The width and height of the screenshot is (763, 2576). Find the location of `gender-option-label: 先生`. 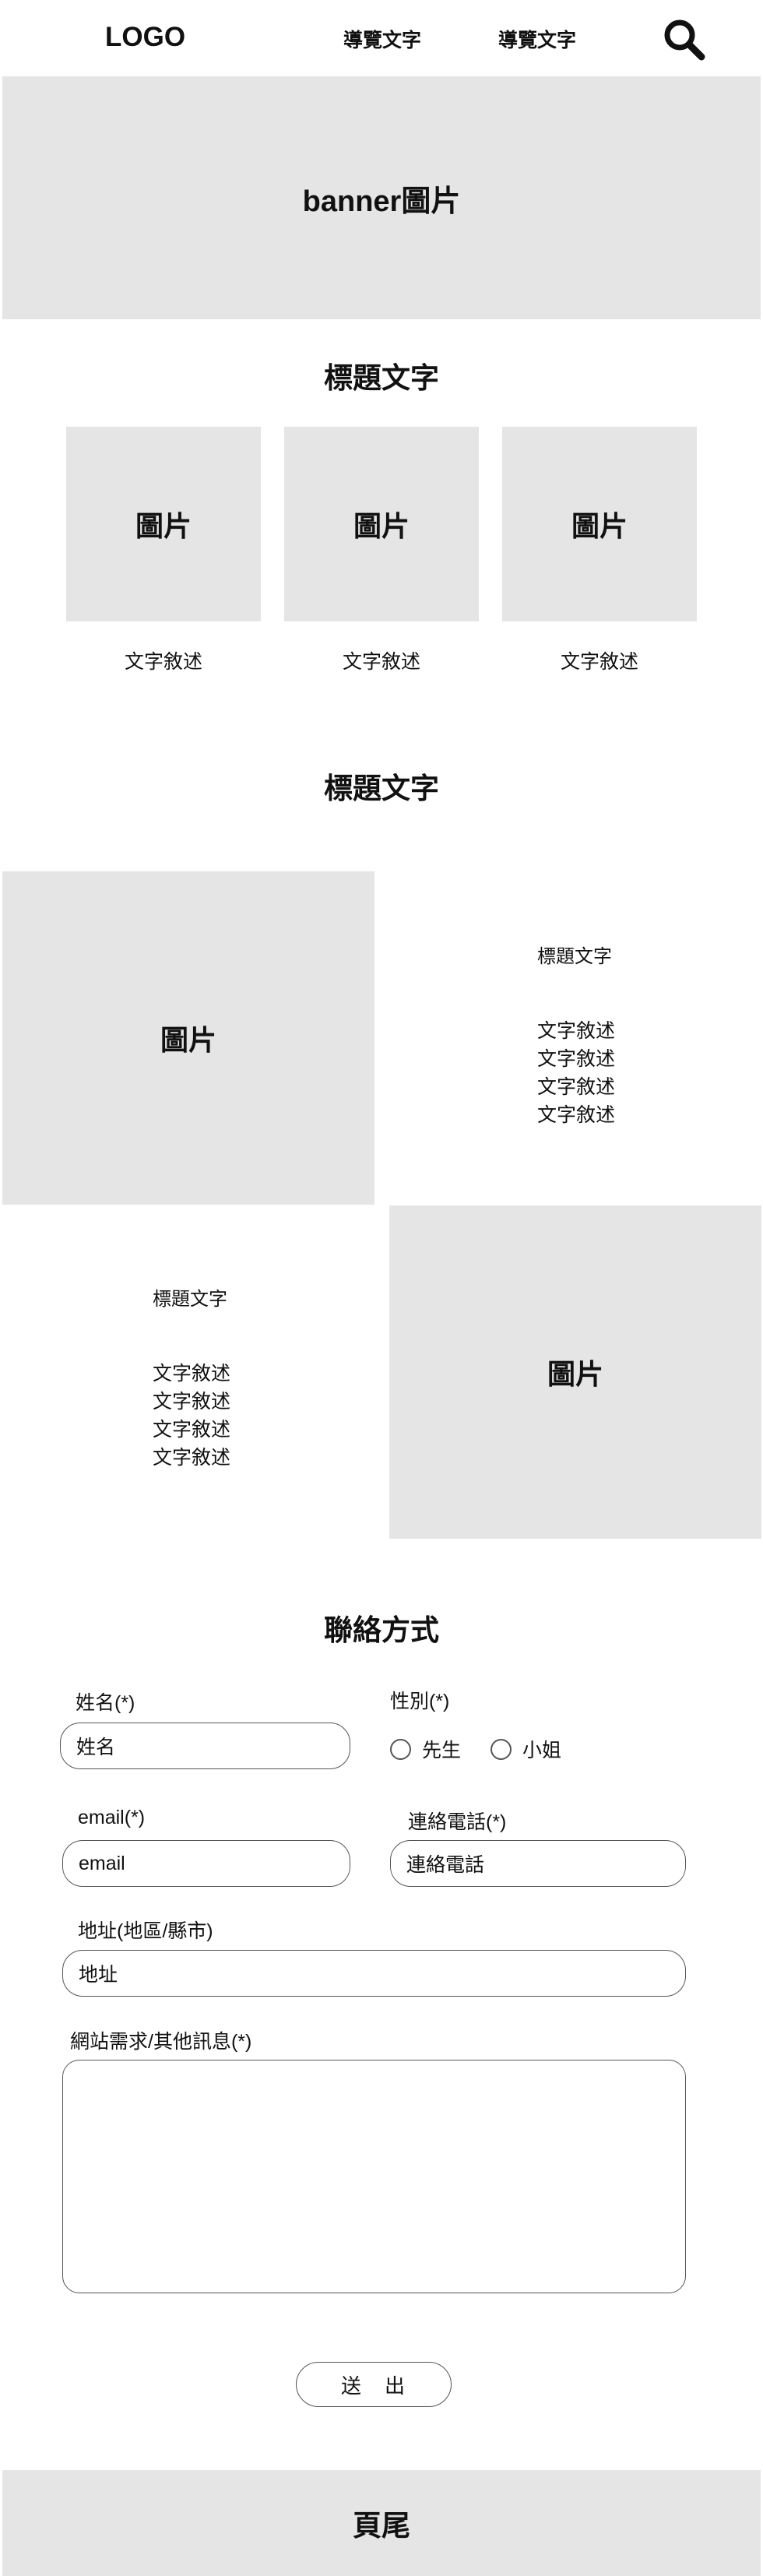

gender-option-label: 先生 is located at coordinates (442, 1750).